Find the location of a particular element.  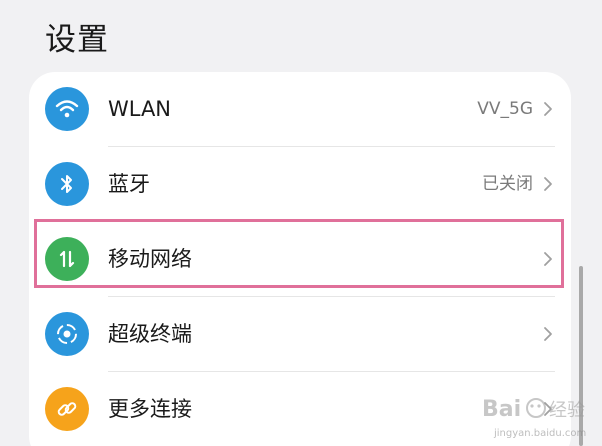

bluetooth-icon is located at coordinates (67, 184).